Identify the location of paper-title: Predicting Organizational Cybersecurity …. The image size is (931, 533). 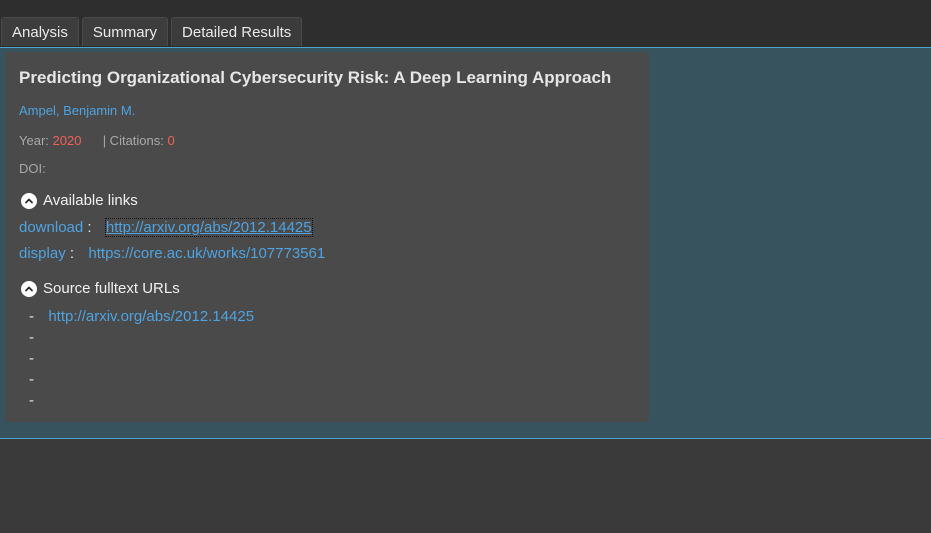
(315, 77).